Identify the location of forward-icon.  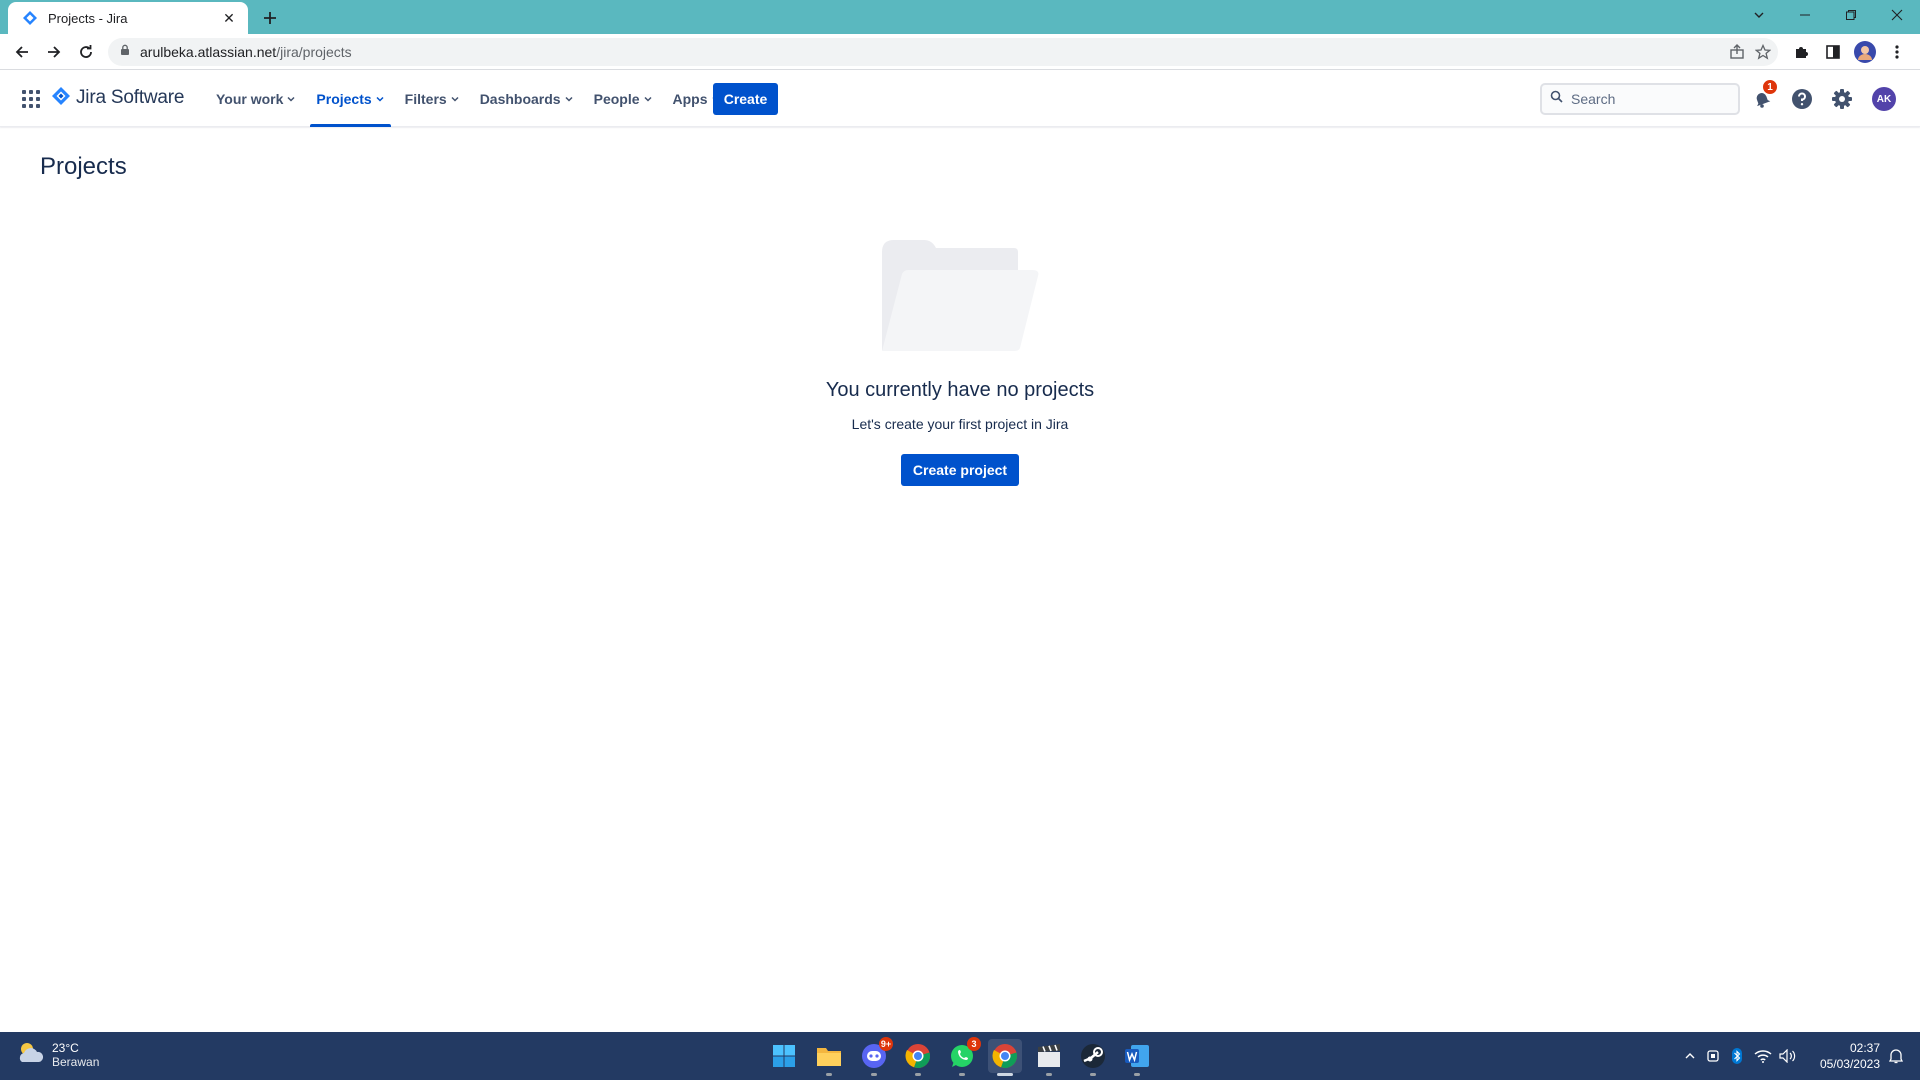
(54, 52).